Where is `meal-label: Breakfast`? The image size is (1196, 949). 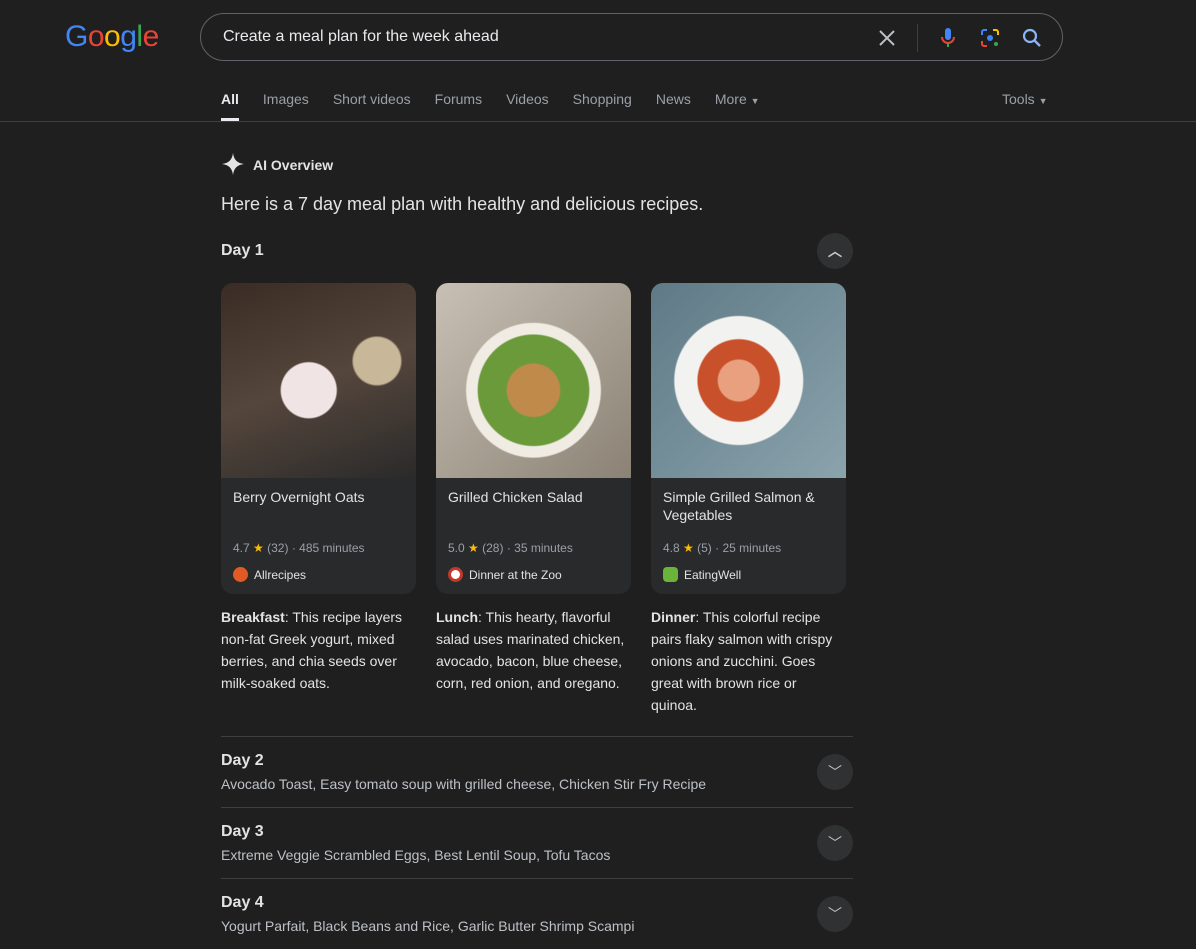
meal-label: Breakfast is located at coordinates (253, 617).